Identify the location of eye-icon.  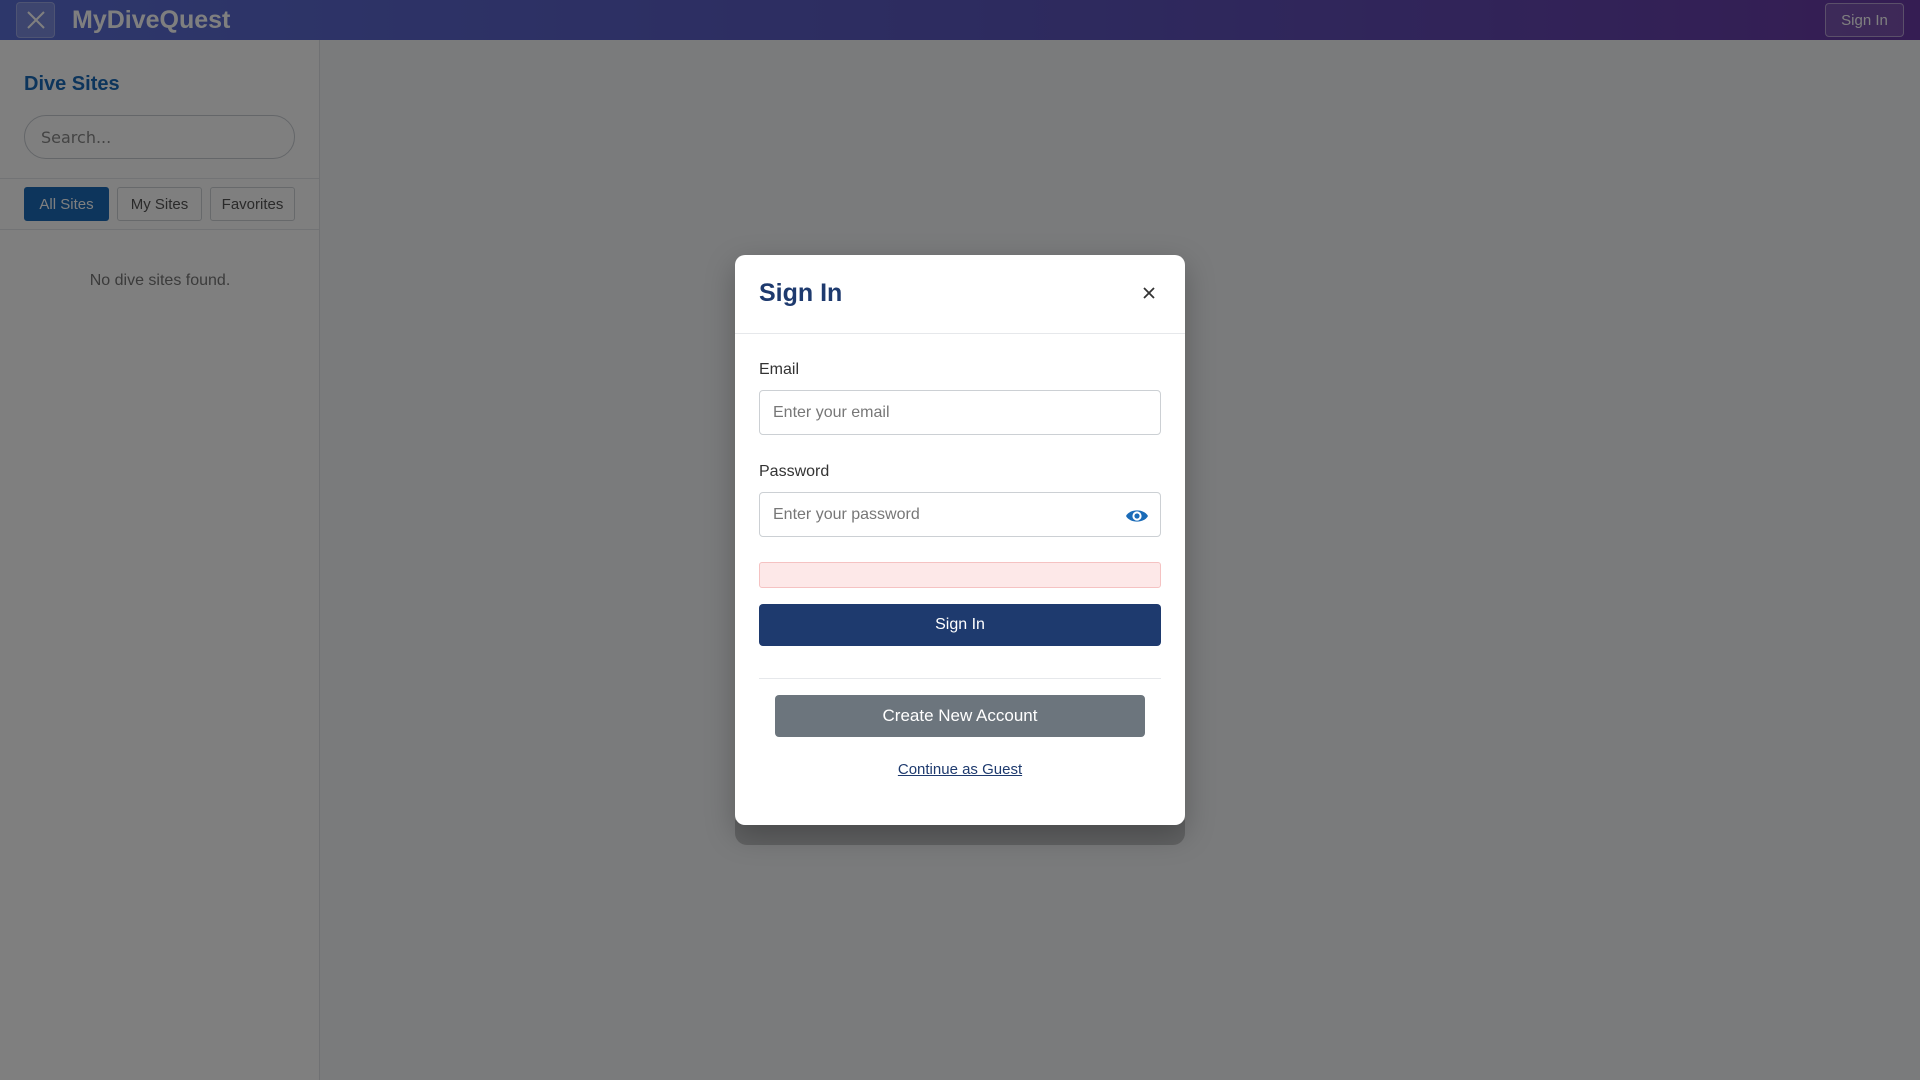
(1137, 516).